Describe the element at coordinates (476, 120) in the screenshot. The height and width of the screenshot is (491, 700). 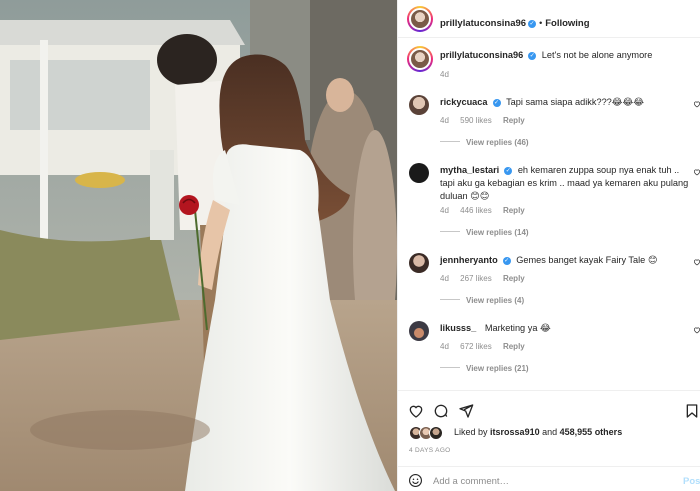
I see `comment-likes: 590 likes` at that location.